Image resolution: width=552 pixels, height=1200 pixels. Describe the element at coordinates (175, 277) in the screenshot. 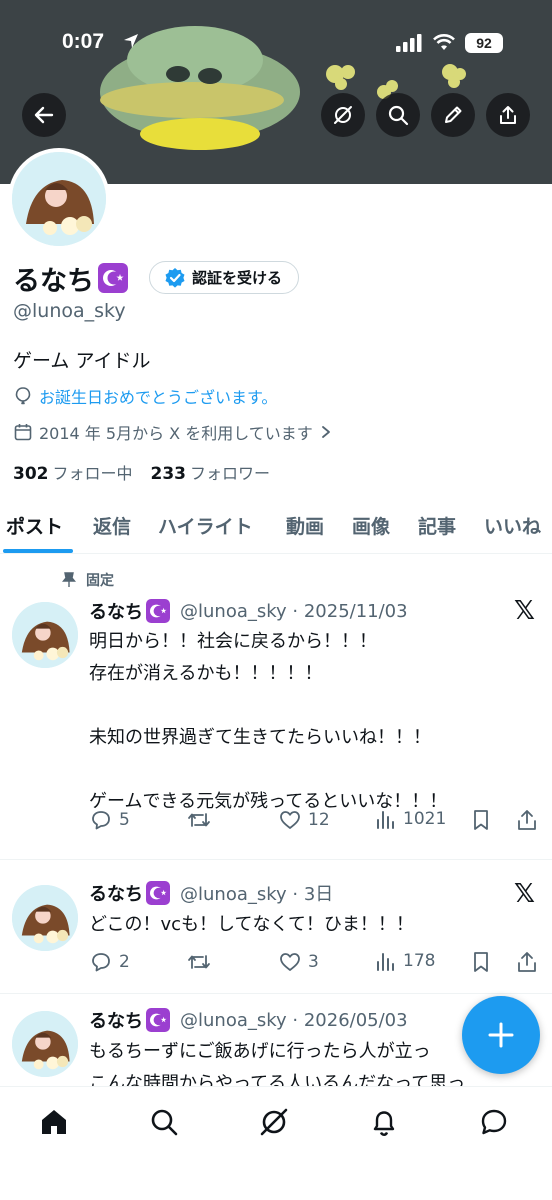

I see `verified-badge-icon` at that location.